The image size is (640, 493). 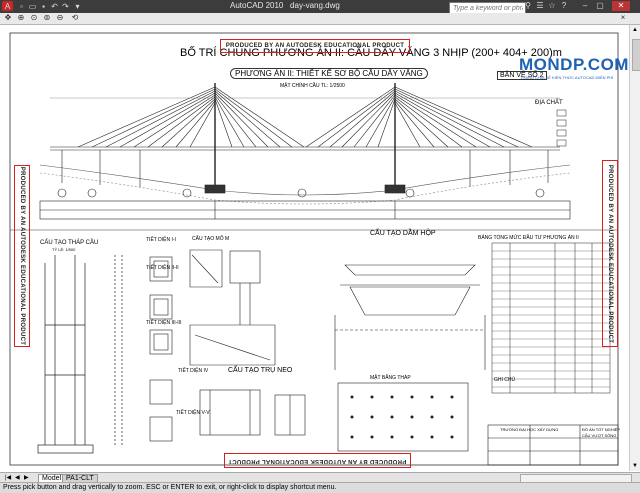 I want to click on quantity-table-rows, so click(x=551, y=319).